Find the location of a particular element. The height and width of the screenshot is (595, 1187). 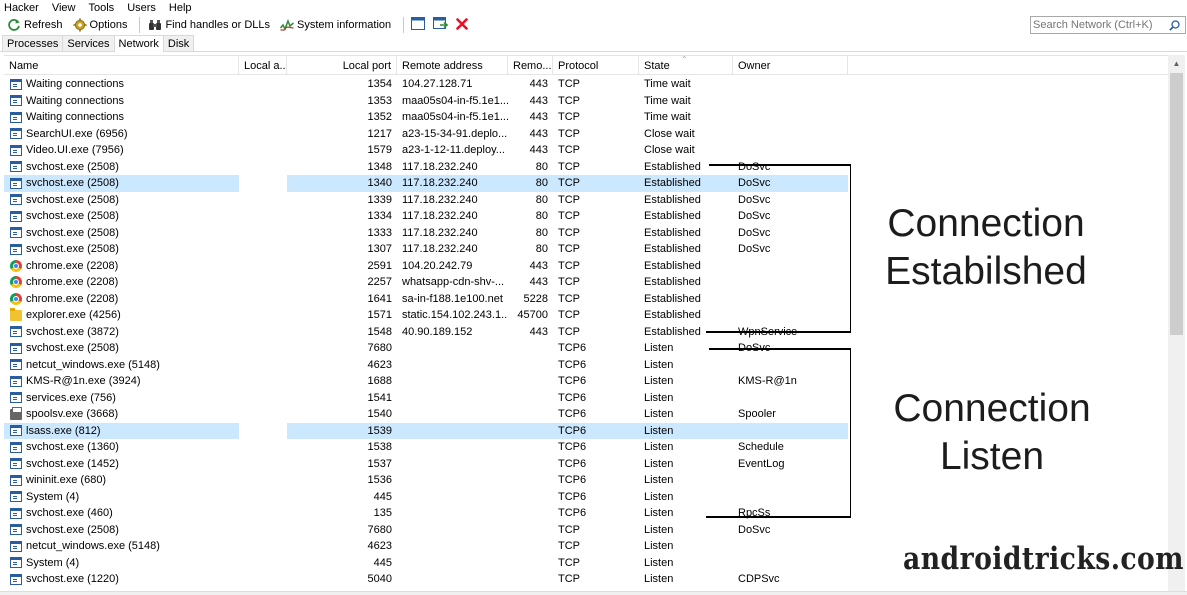

options-label: Options is located at coordinates (108, 25).